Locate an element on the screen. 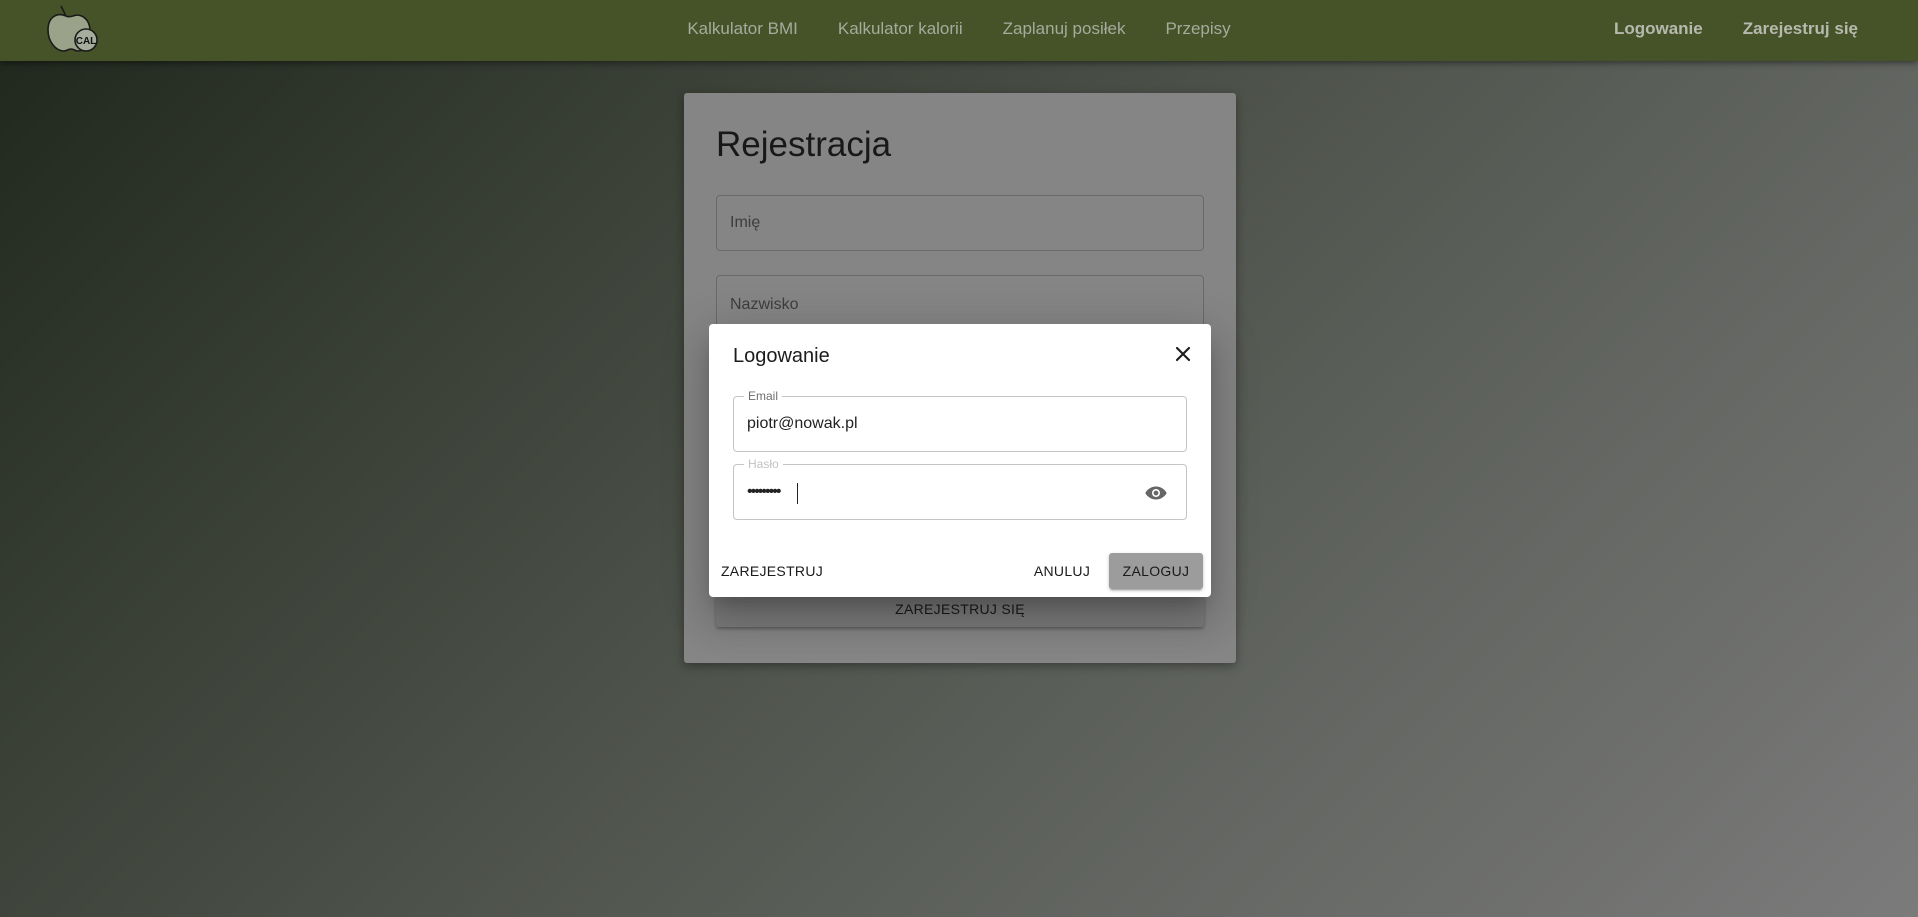 This screenshot has width=1918, height=917. dialog-register-button: ZAREJESTRUJ is located at coordinates (772, 571).